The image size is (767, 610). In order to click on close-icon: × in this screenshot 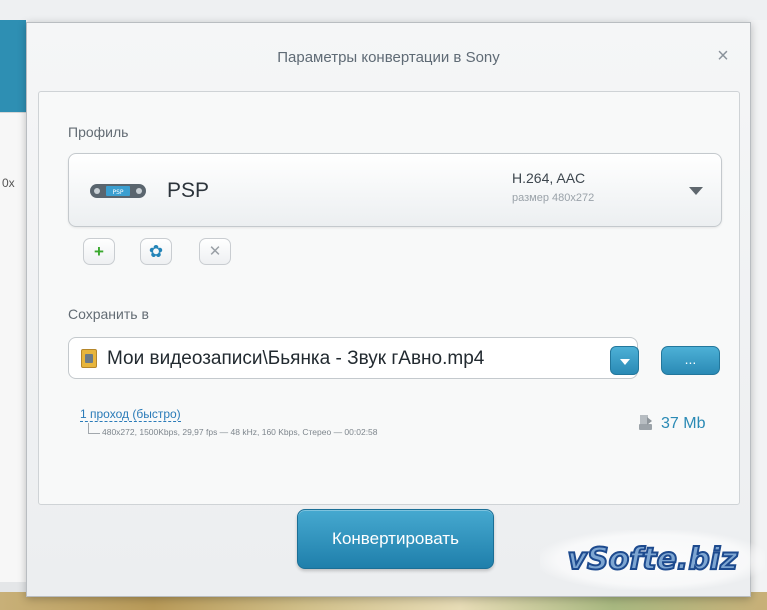, I will do `click(723, 56)`.